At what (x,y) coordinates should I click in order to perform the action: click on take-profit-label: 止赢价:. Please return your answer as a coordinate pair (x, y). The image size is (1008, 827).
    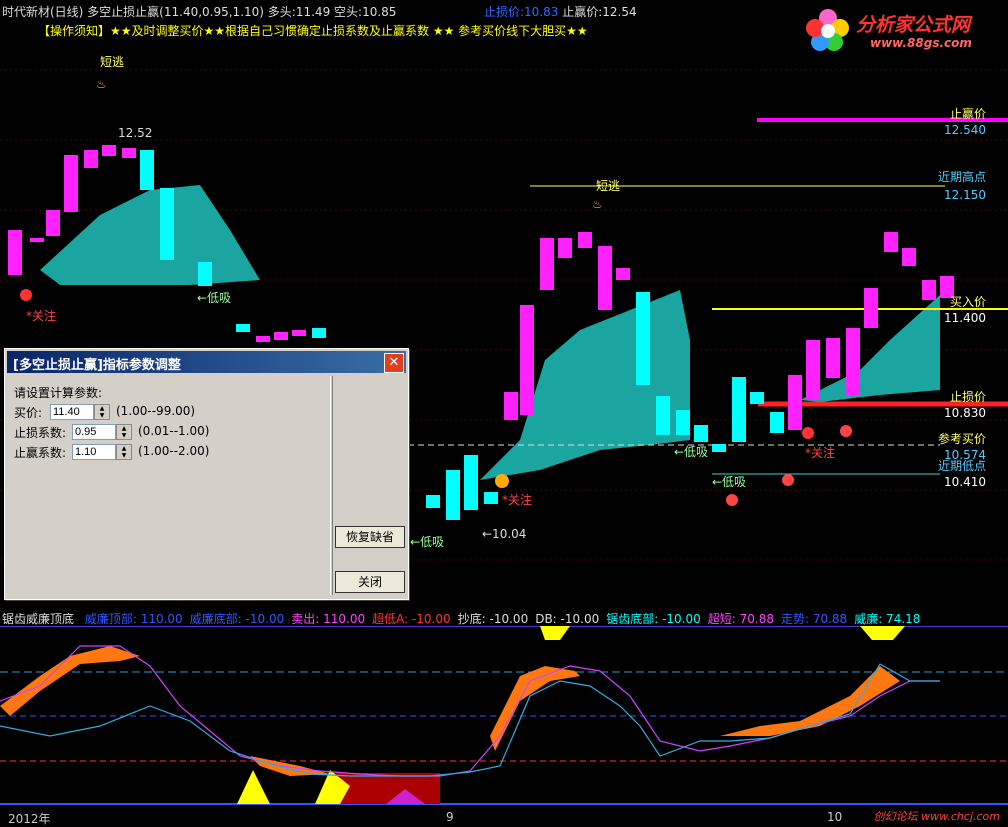
    Looking at the image, I should click on (582, 12).